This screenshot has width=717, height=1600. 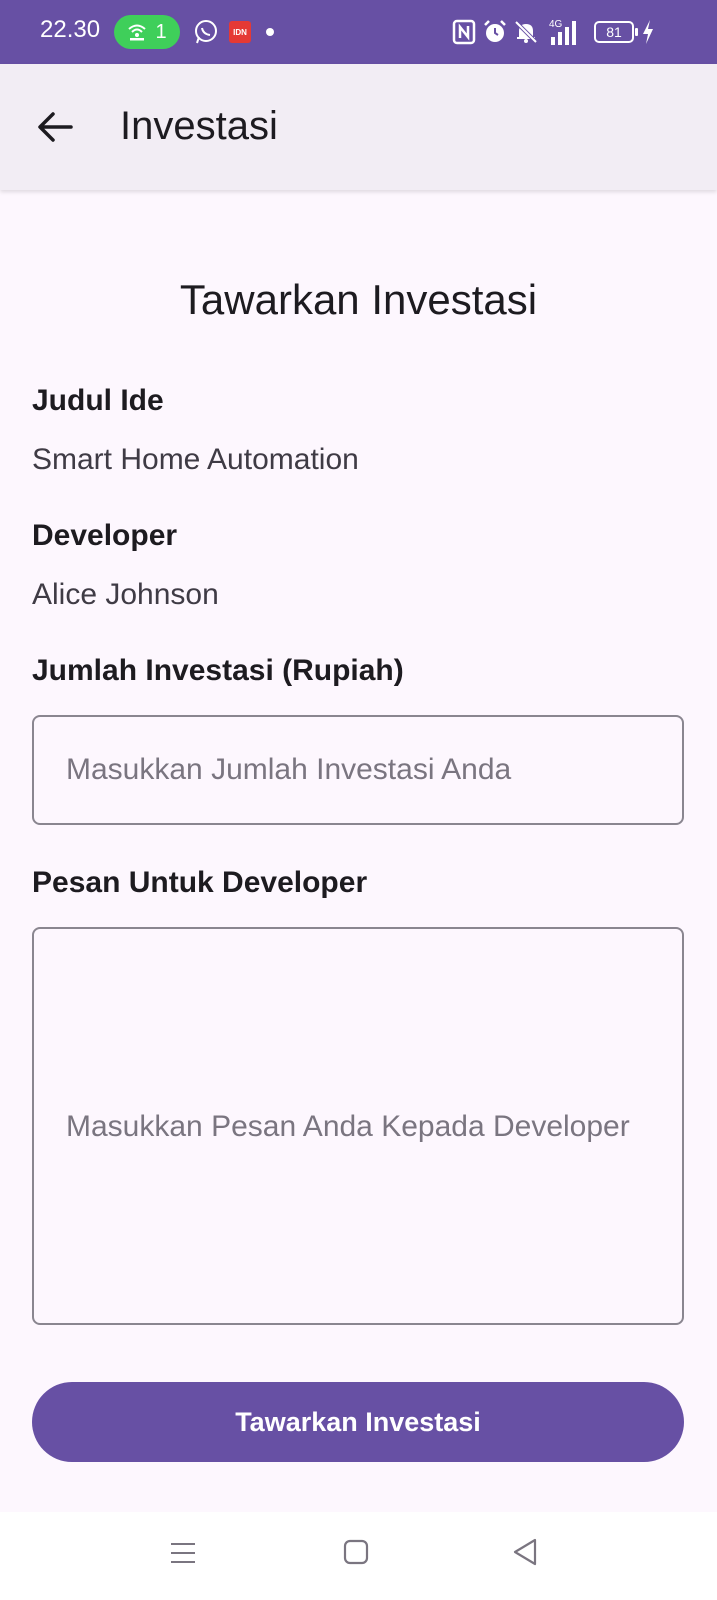 I want to click on alarm-icon, so click(x=495, y=31).